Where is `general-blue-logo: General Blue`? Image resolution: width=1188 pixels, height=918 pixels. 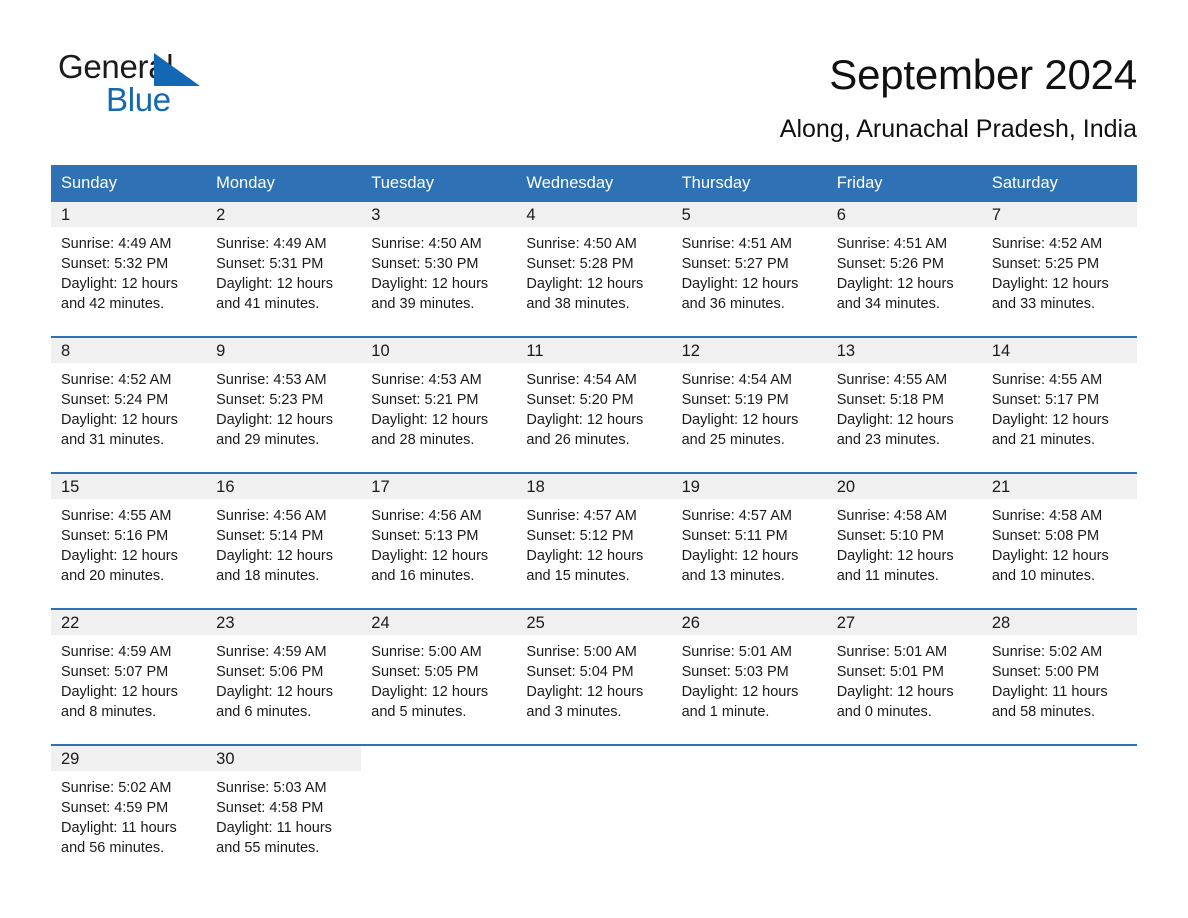 general-blue-logo: General Blue is located at coordinates (153, 84).